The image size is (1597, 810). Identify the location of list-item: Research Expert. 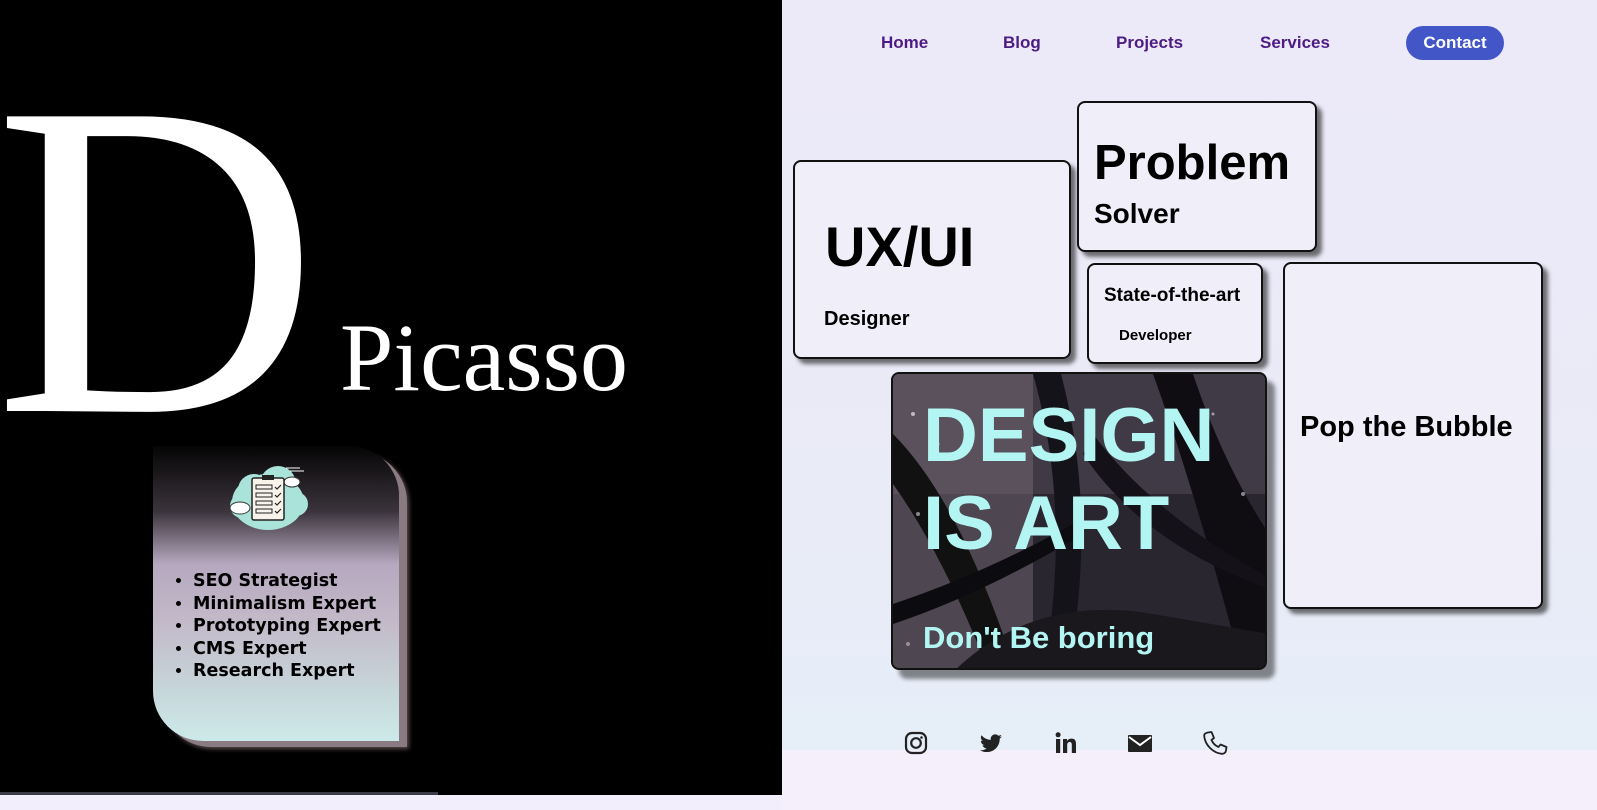
(287, 671).